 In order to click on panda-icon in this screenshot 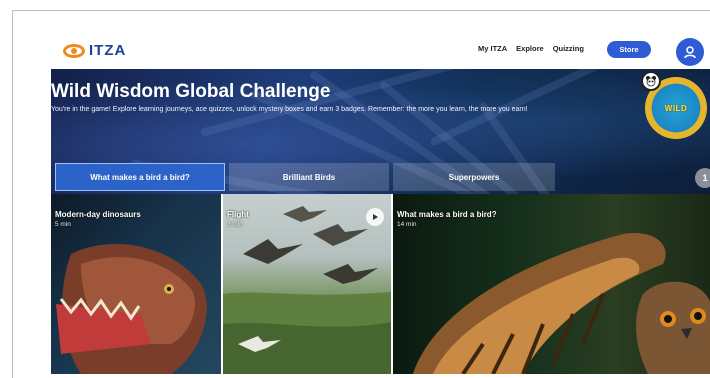, I will do `click(651, 81)`.